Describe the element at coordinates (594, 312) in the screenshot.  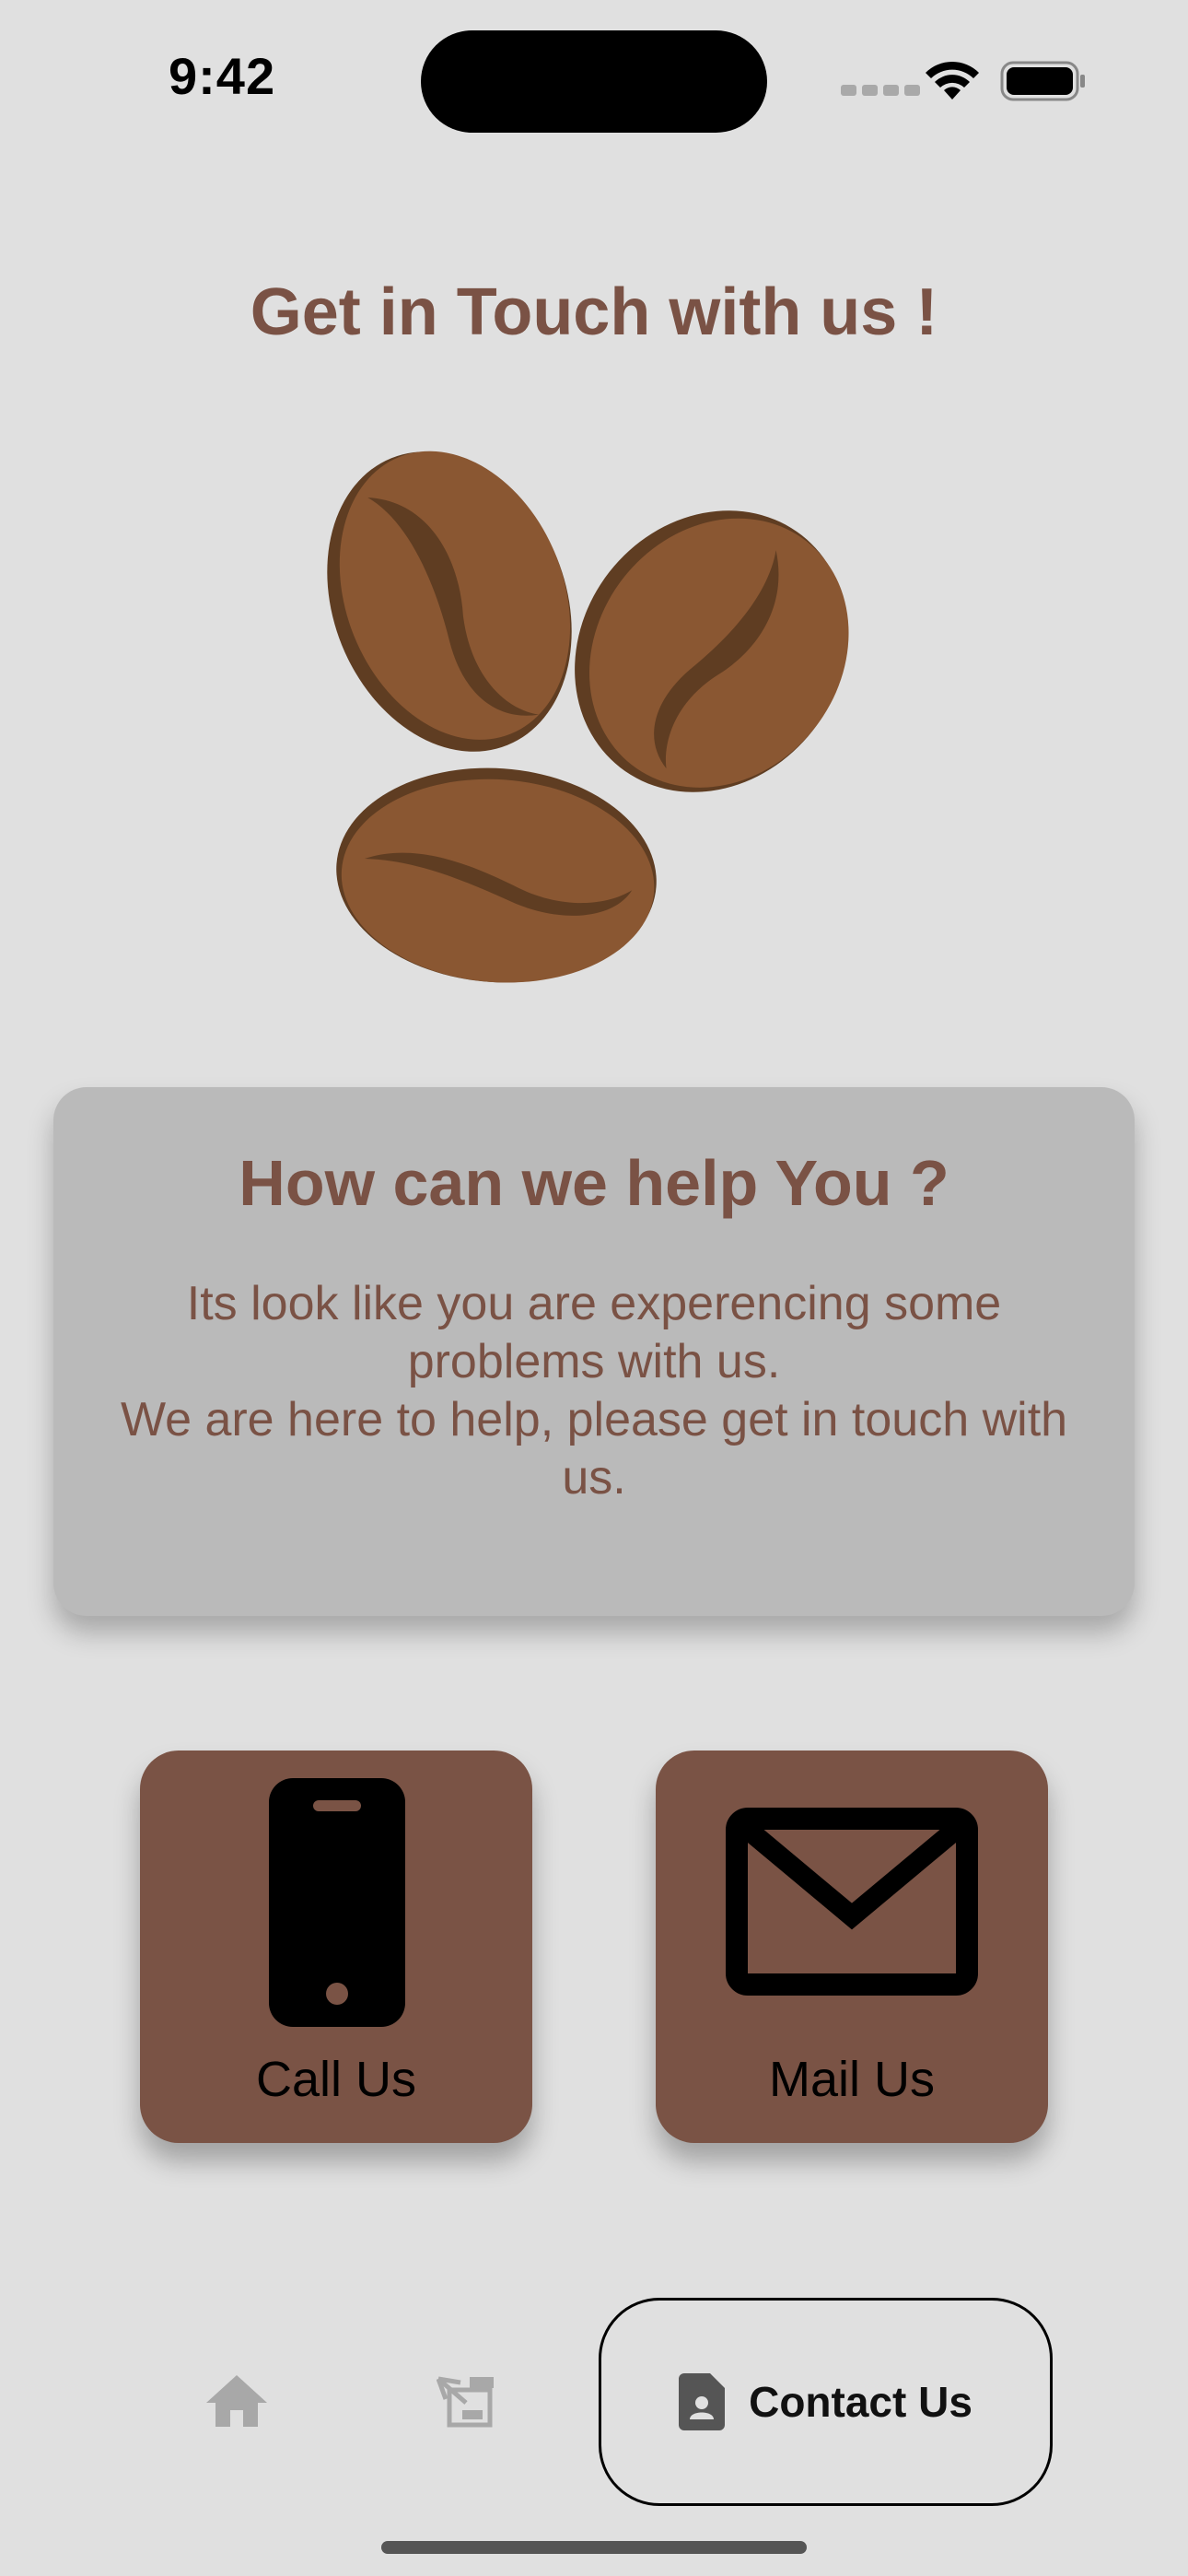
I see `page-title: Get in Touch with us !` at that location.